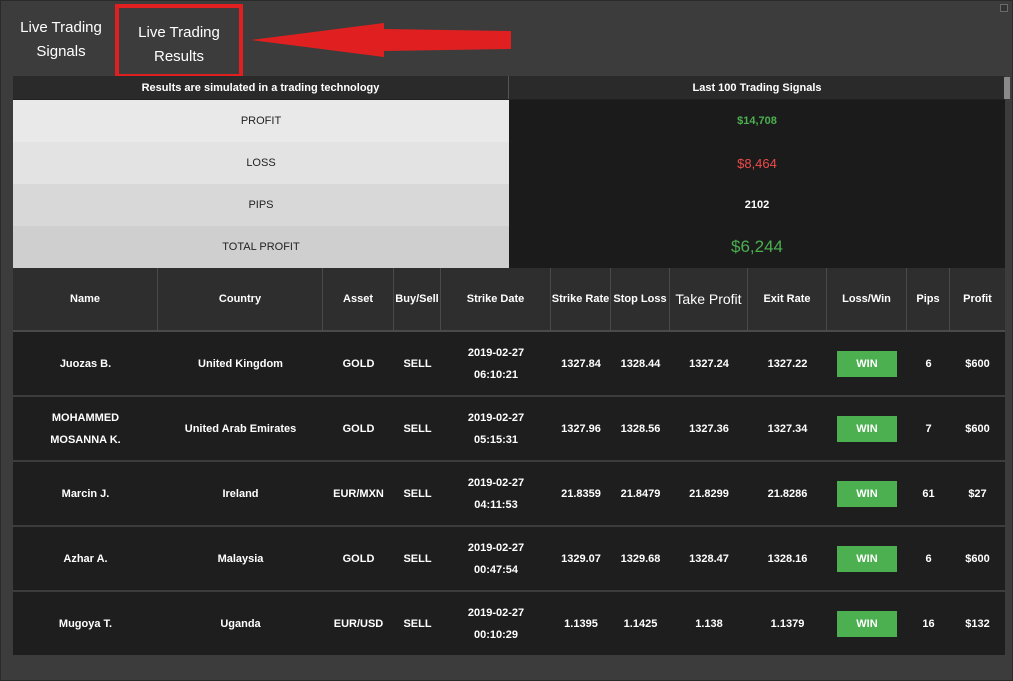 Image resolution: width=1013 pixels, height=681 pixels. Describe the element at coordinates (496, 428) in the screenshot. I see `cell-date: 2019-02-27 05:15:31` at that location.